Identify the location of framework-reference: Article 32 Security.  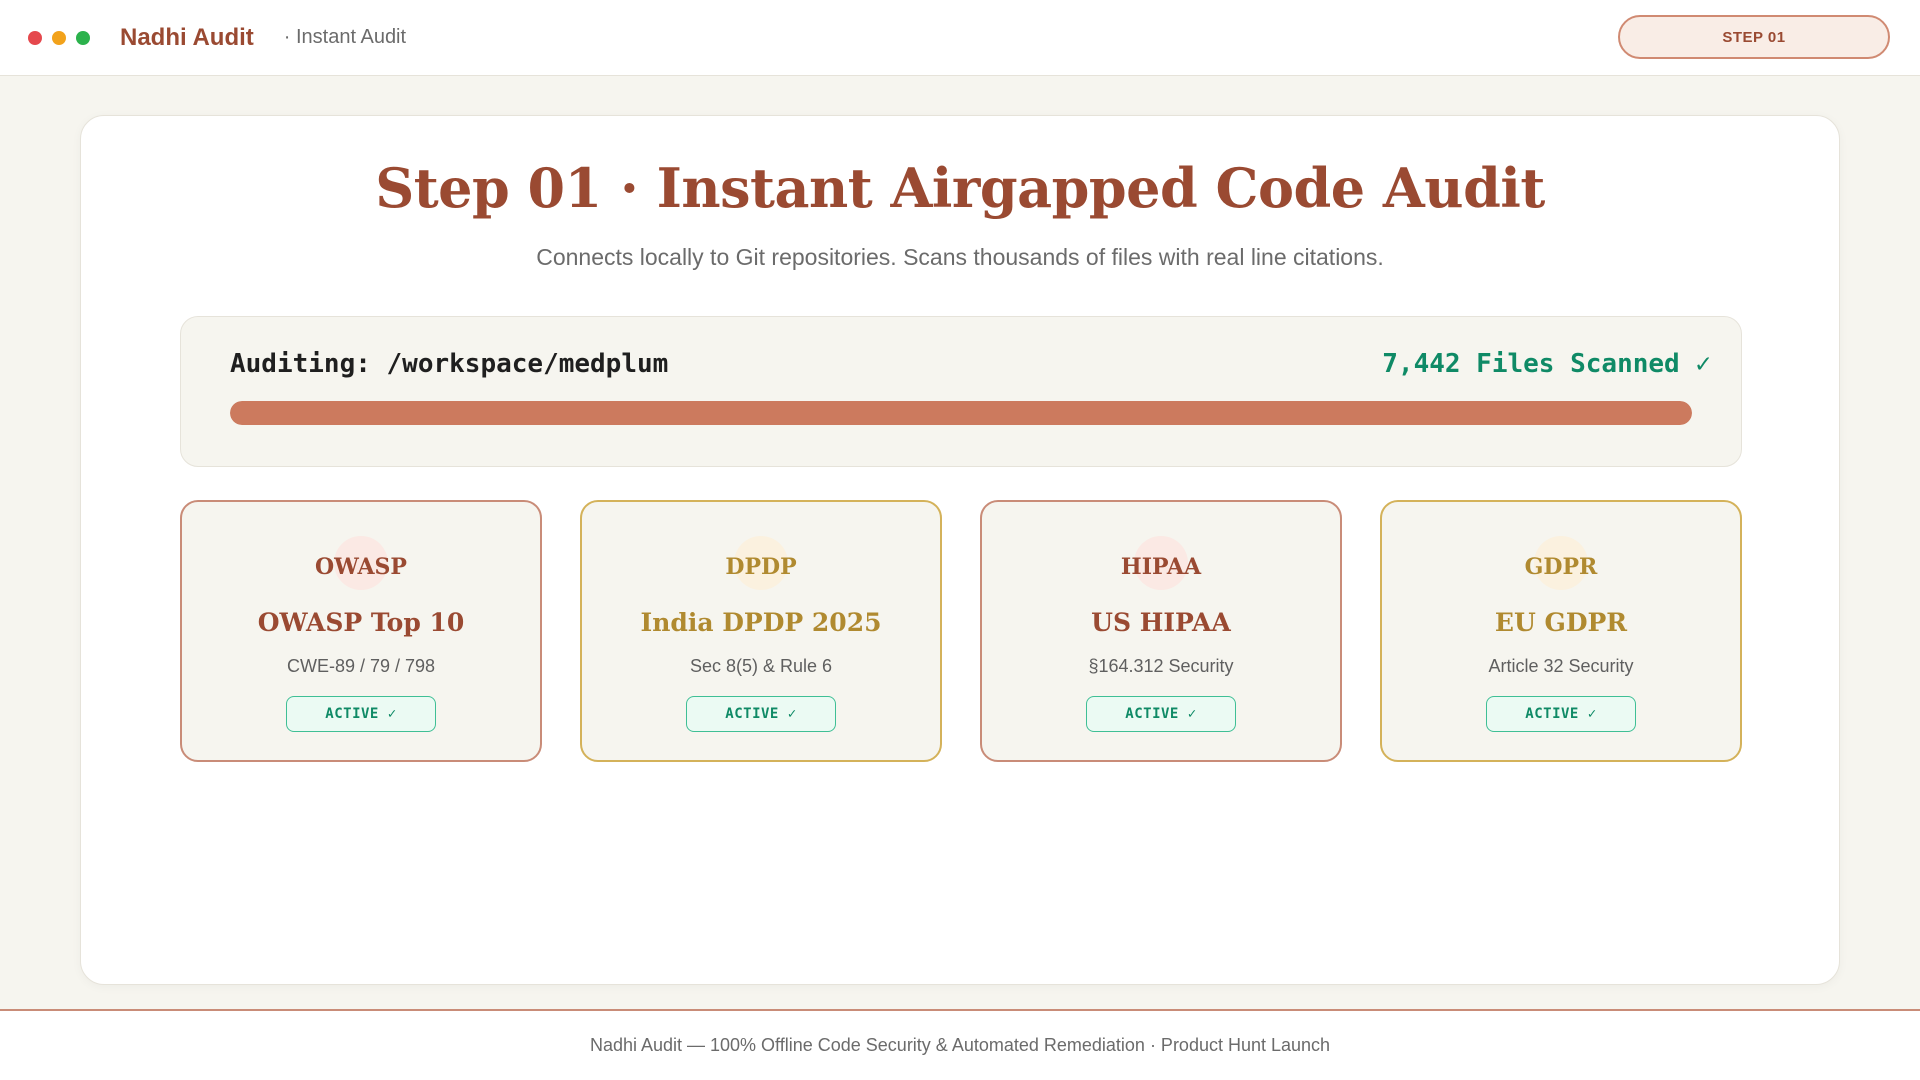
(1561, 666).